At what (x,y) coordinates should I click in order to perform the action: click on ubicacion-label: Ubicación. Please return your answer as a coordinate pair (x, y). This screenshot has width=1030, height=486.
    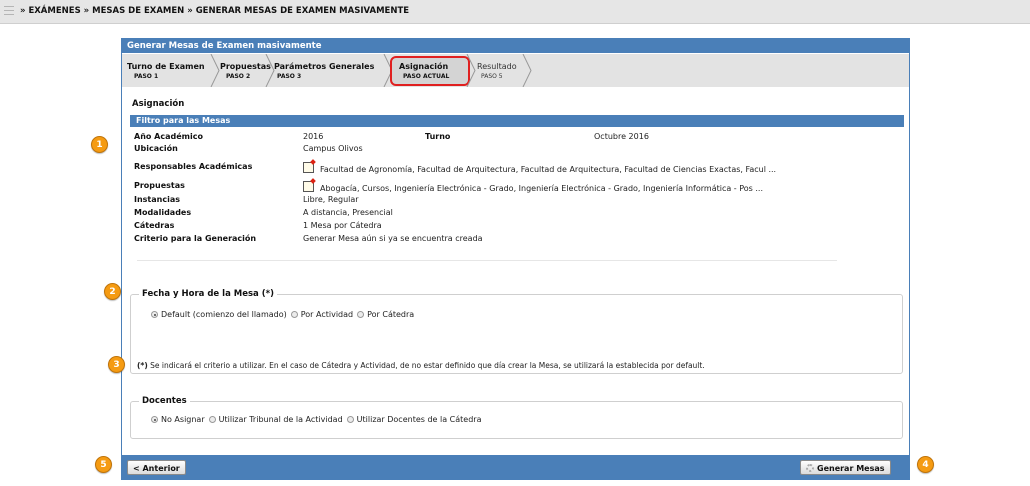
    Looking at the image, I should click on (156, 148).